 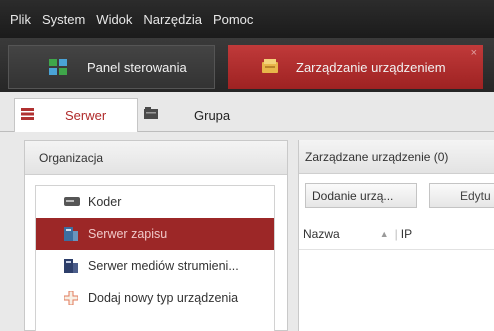 What do you see at coordinates (128, 234) in the screenshot?
I see `tree-item-label: Serwer zapisu` at bounding box center [128, 234].